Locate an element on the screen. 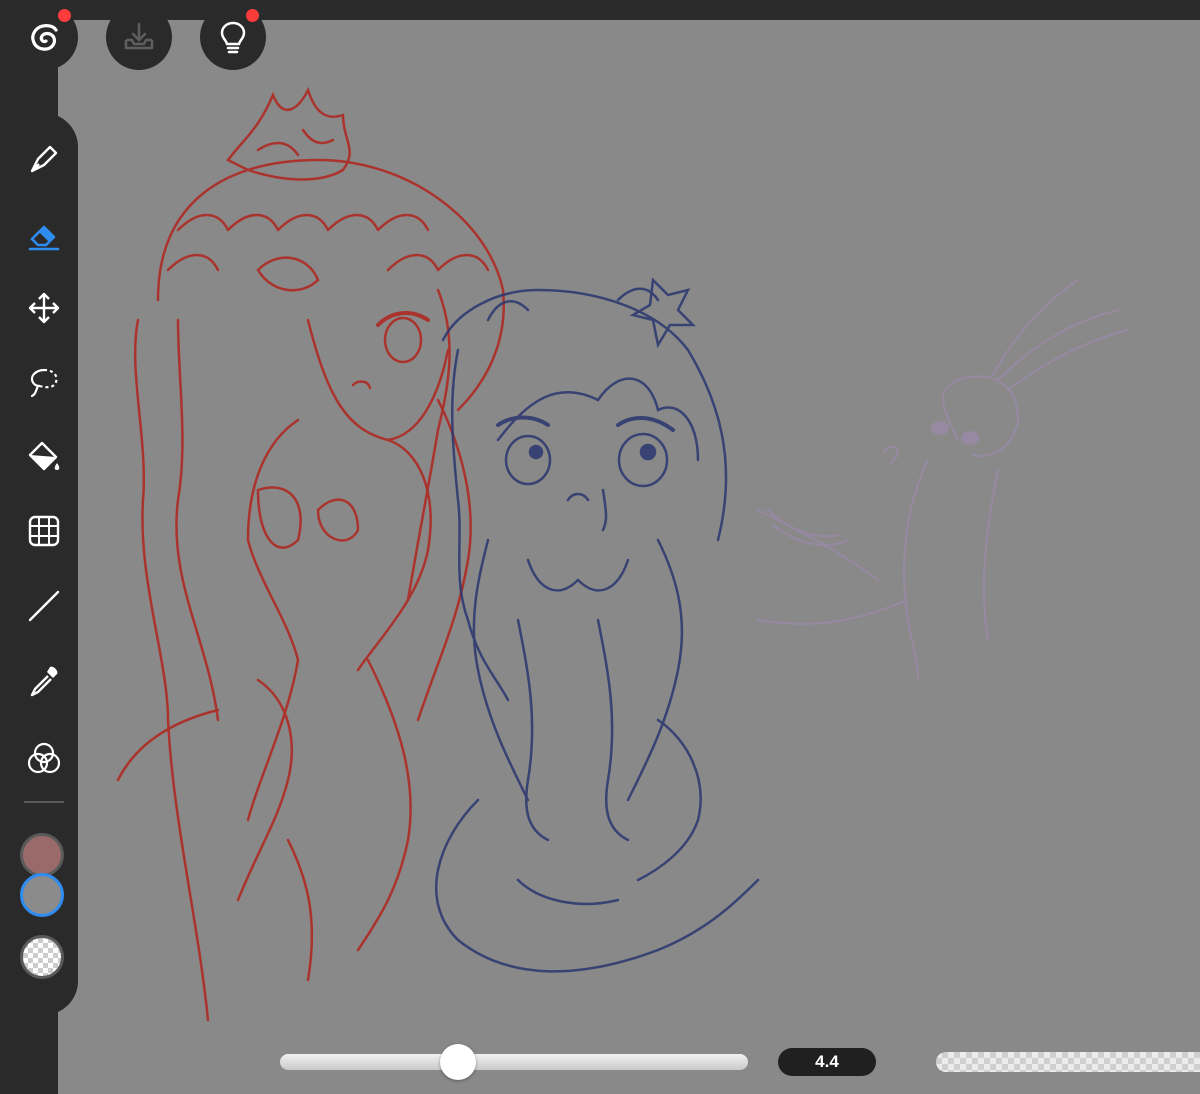 Image resolution: width=1200 pixels, height=1094 pixels. tips-button is located at coordinates (233, 37).